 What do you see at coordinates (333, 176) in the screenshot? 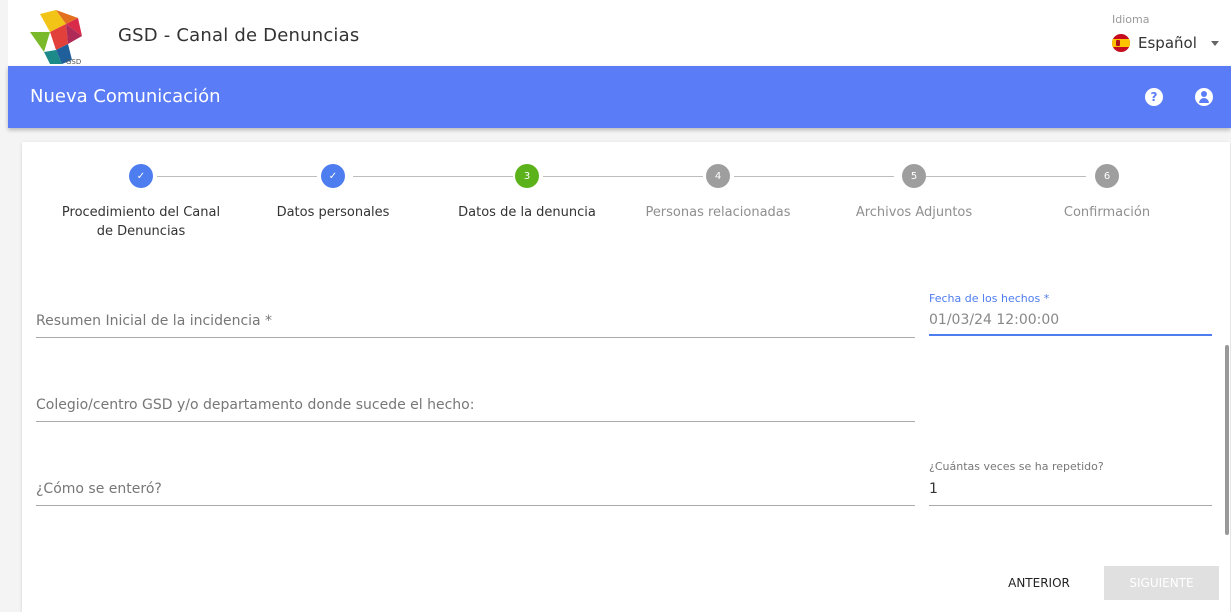
I see `step-2-check-icon: ✓` at bounding box center [333, 176].